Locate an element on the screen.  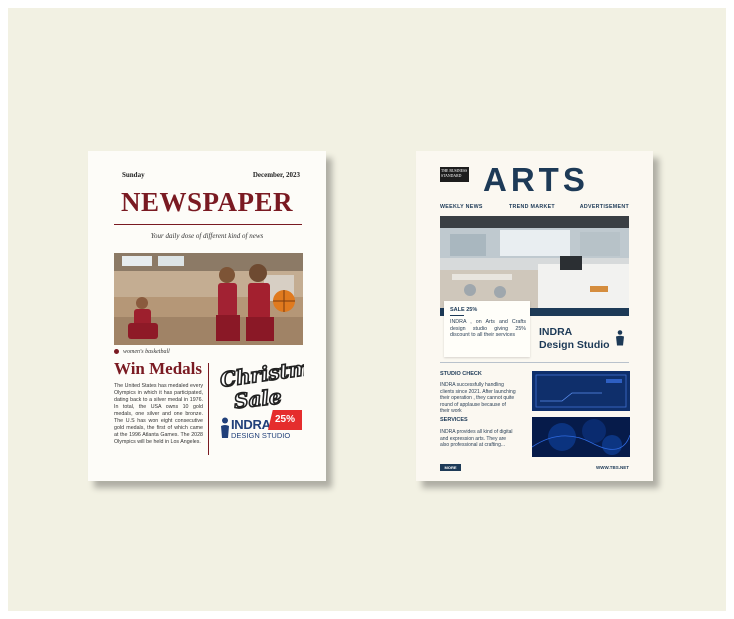
newspaper-day: Sunday is located at coordinates (133, 175).